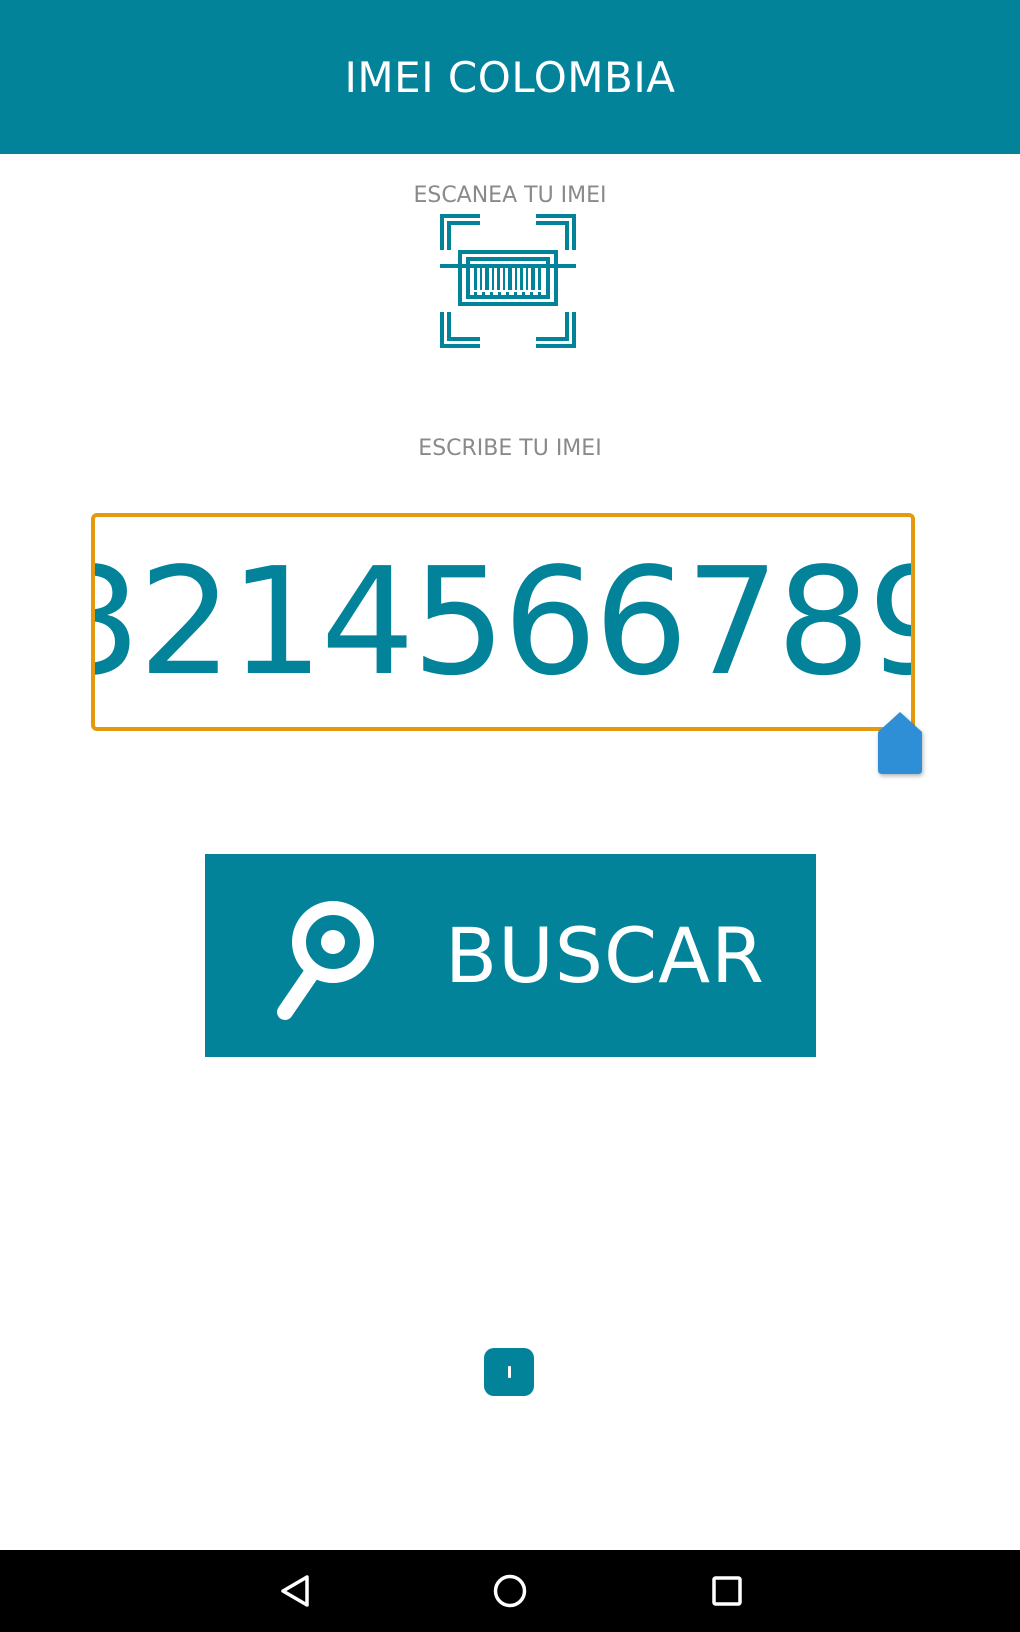 Image resolution: width=1020 pixels, height=1632 pixels. I want to click on back-triangle-icon, so click(295, 1591).